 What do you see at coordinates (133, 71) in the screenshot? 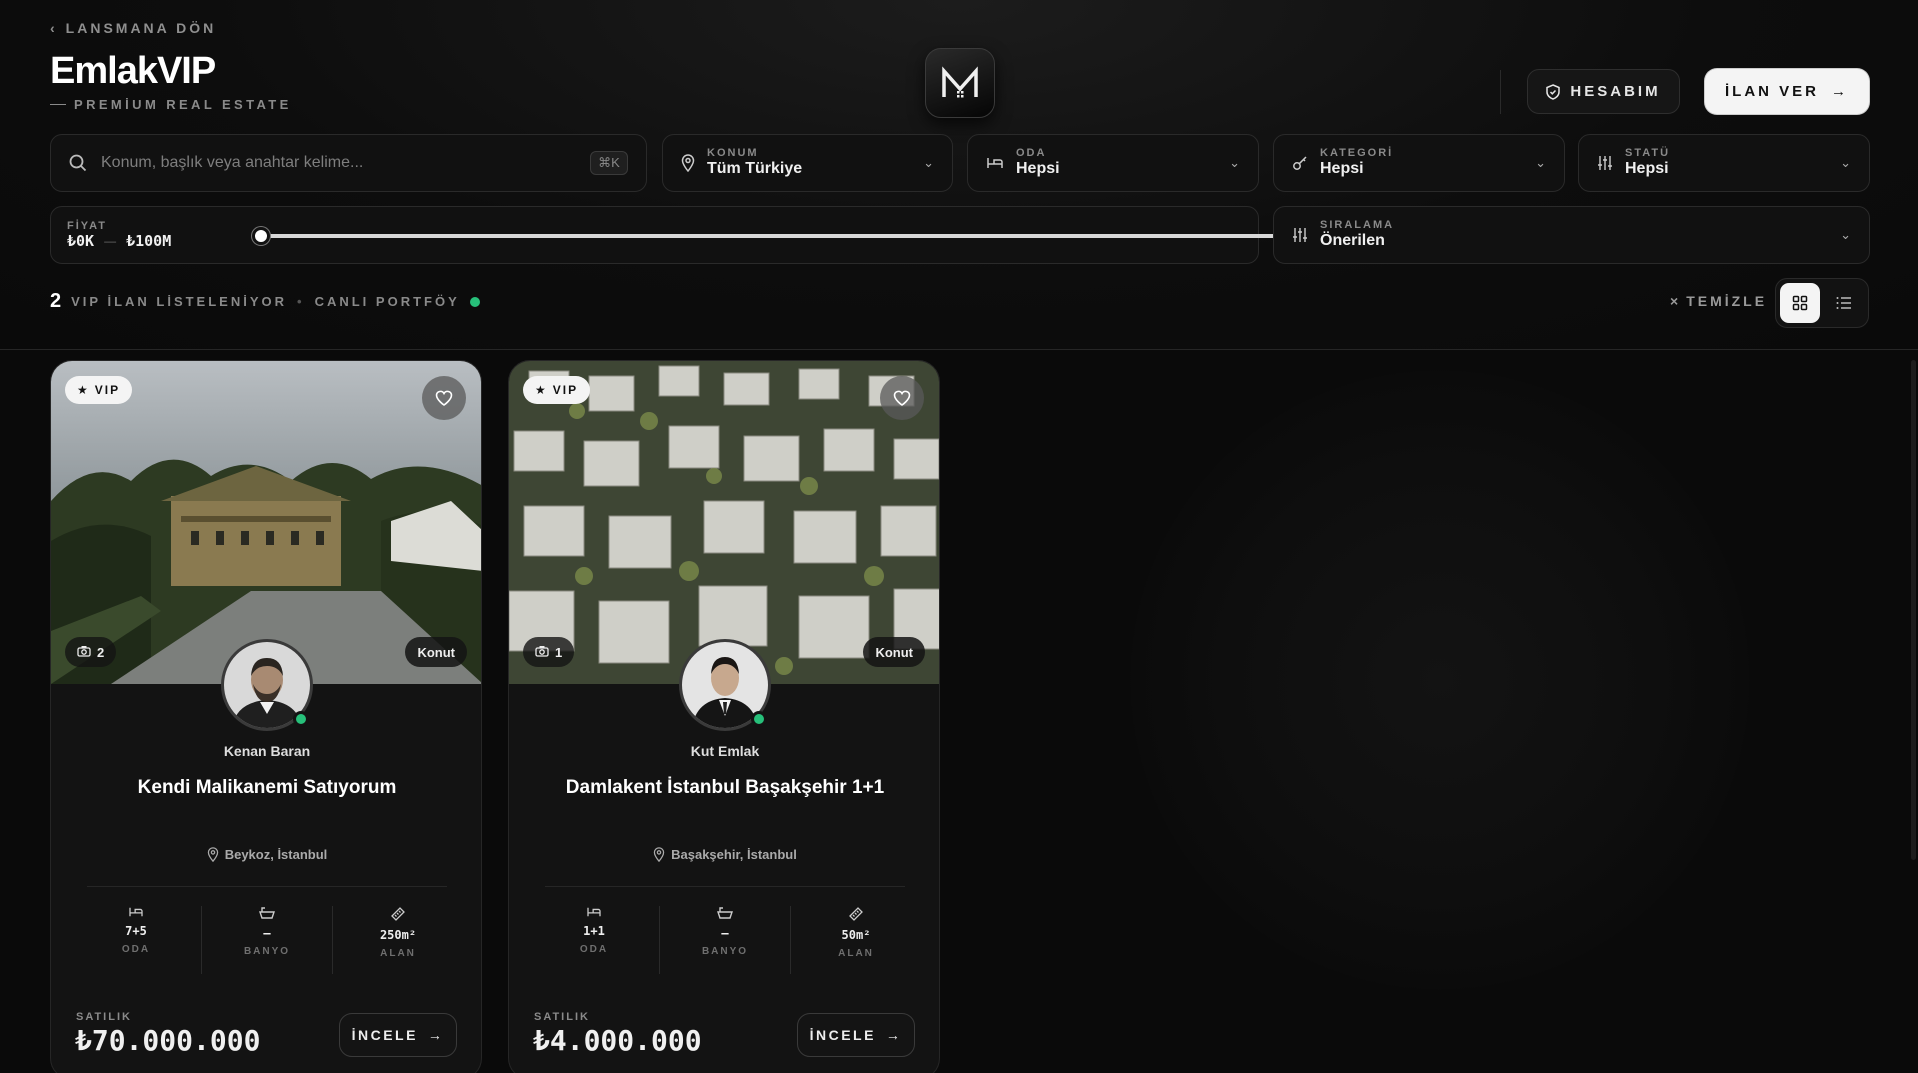
I see `brand-title: EmlakVIP` at bounding box center [133, 71].